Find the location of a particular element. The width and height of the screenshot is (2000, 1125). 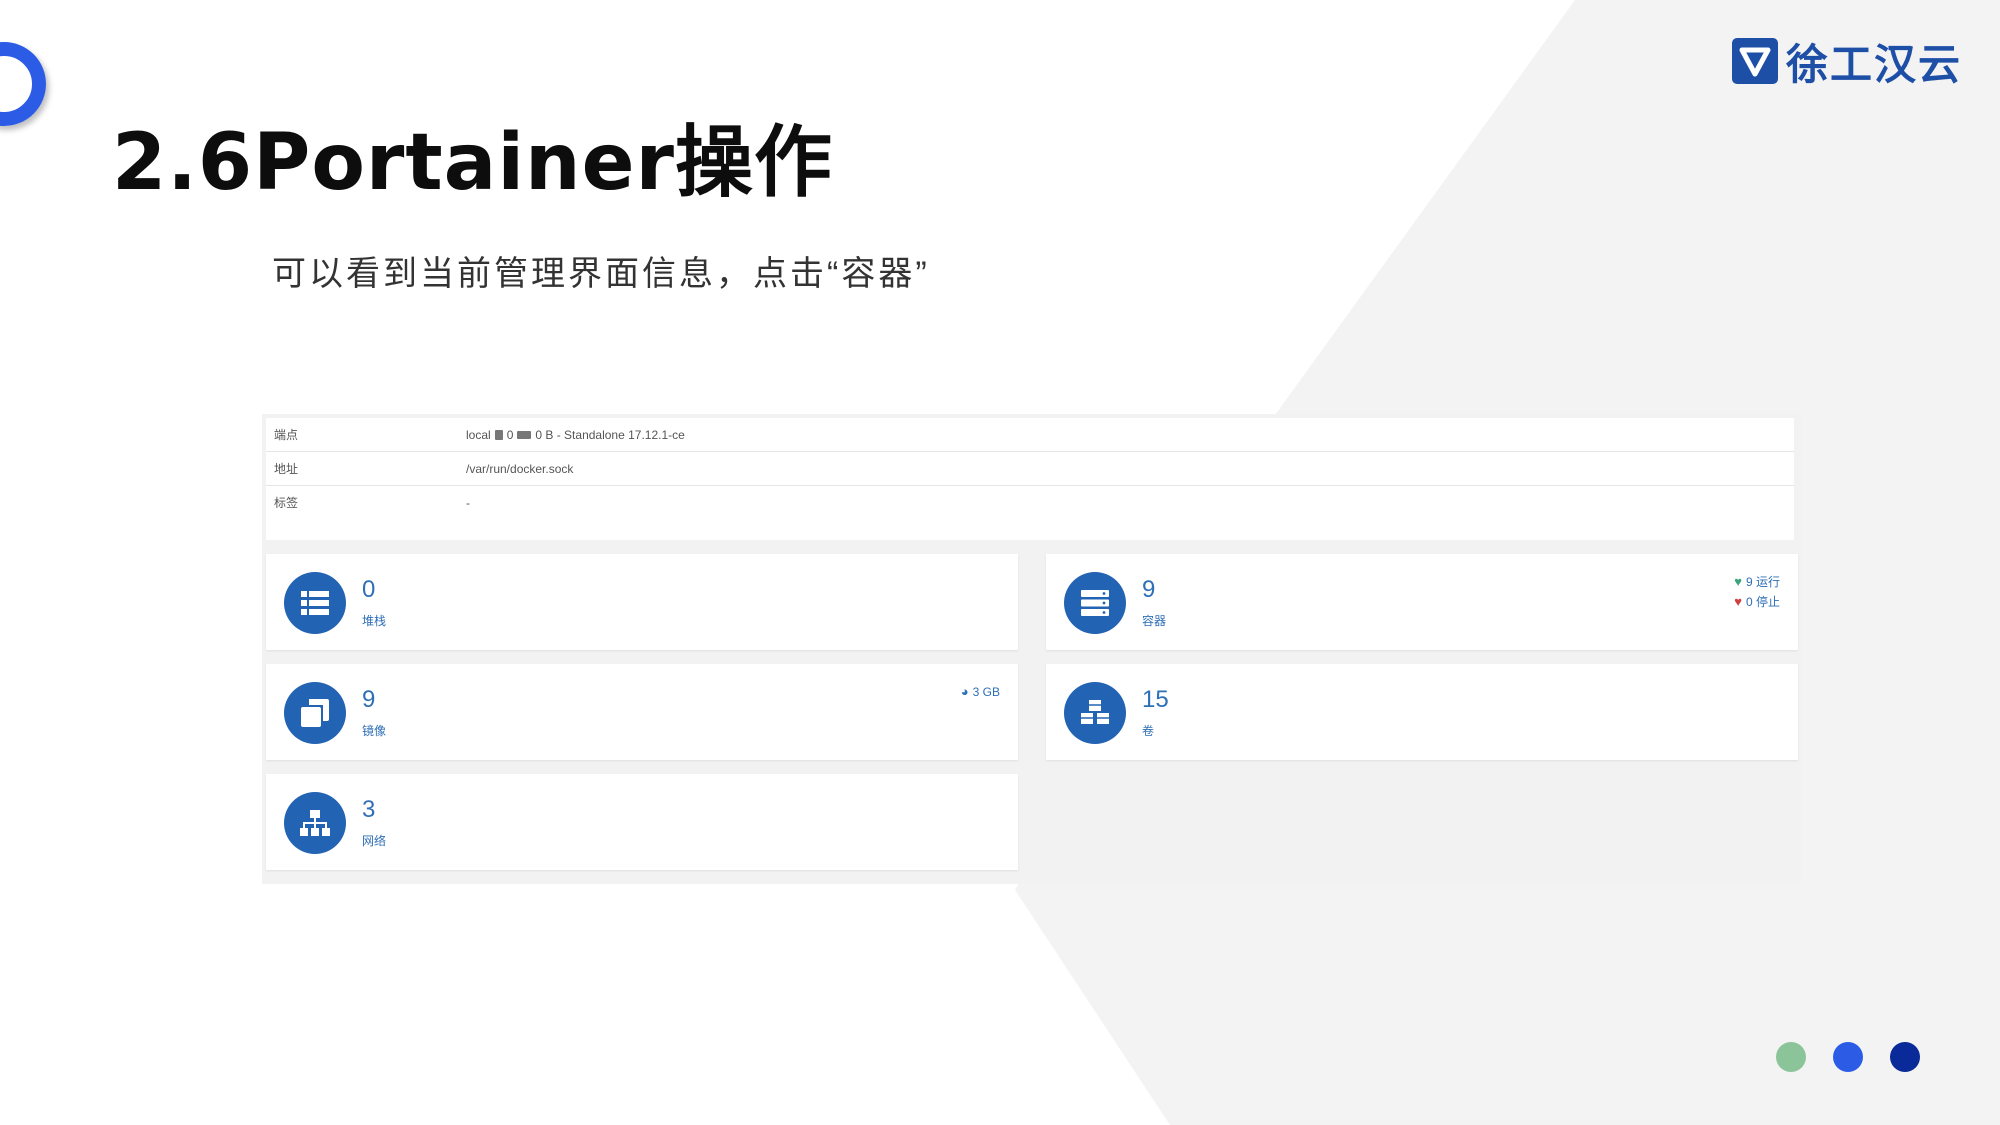

images-tile: 9 镜像 ◕ 3 GB is located at coordinates (642, 712).